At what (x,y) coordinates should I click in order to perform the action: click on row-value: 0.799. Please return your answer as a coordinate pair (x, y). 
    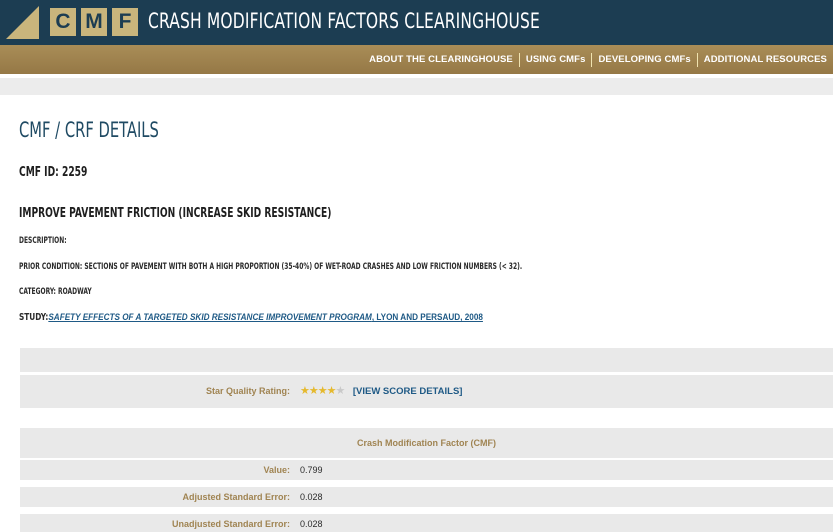
    Looking at the image, I should click on (311, 470).